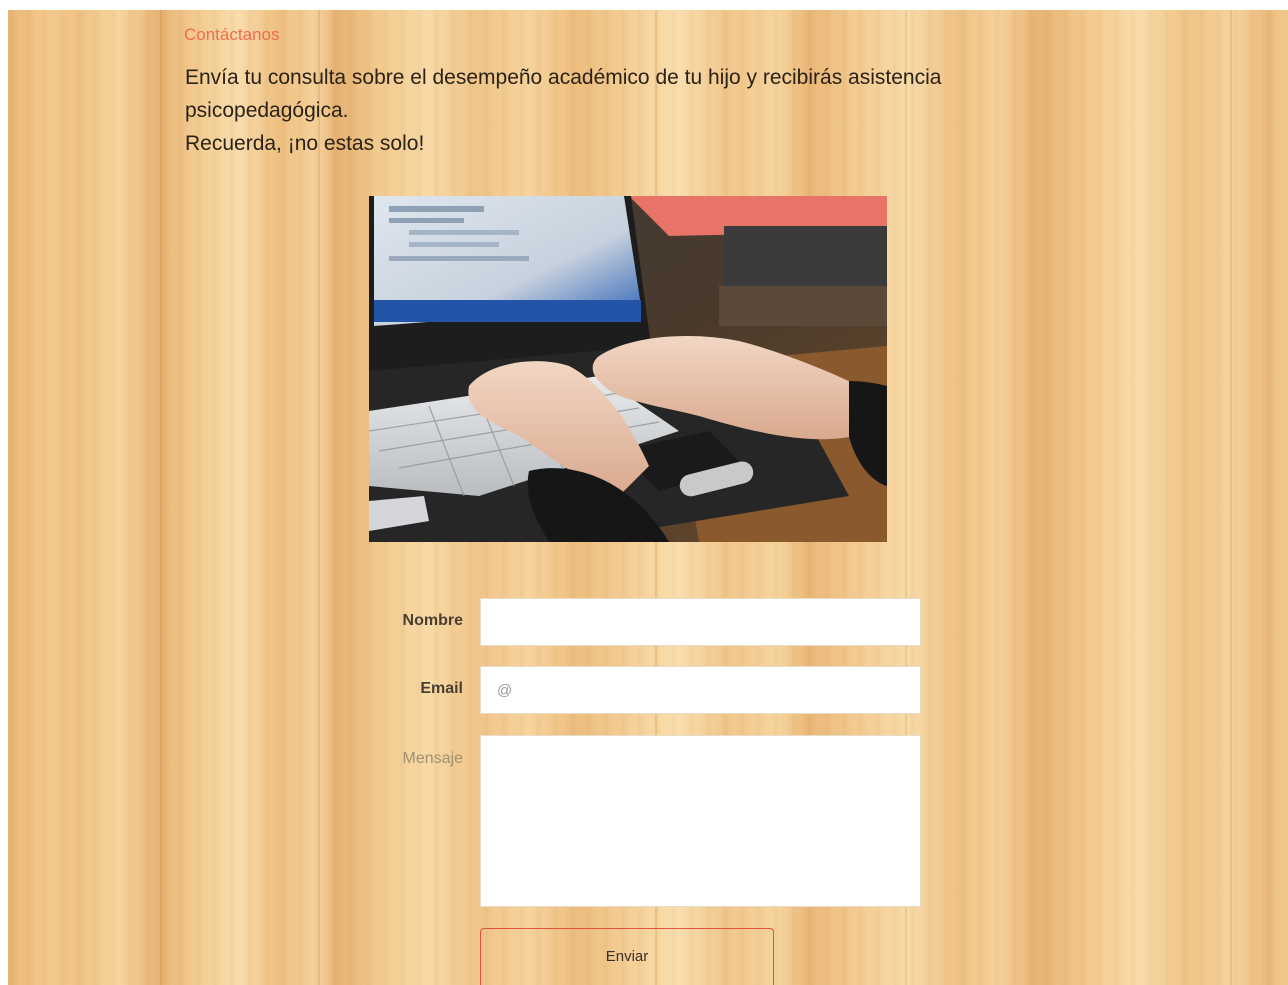  Describe the element at coordinates (232, 34) in the screenshot. I see `section-title: Contáctanos` at that location.